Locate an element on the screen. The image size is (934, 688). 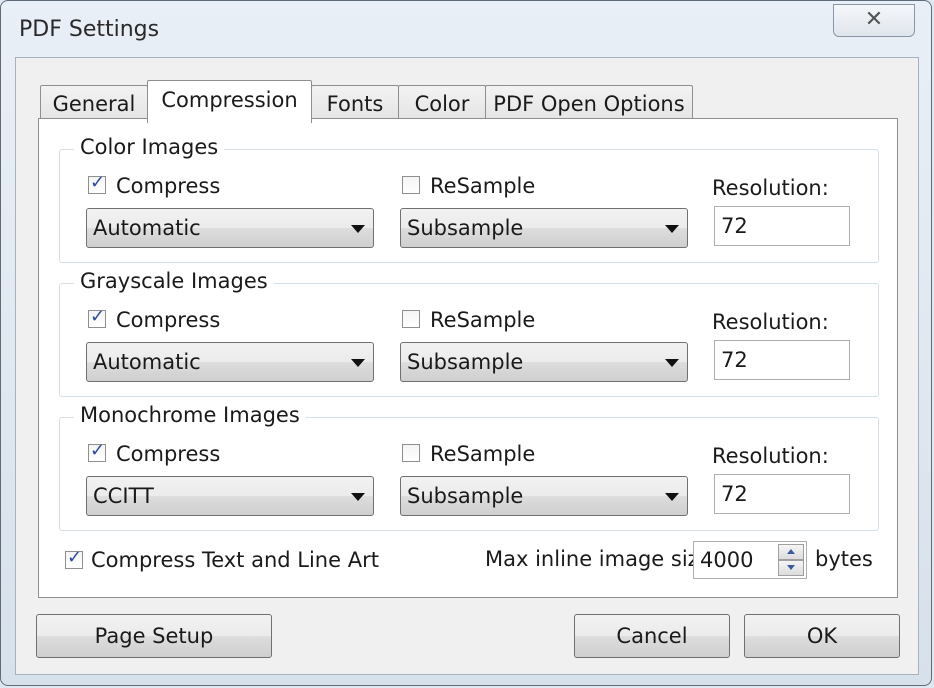
window-title: PDF Settings is located at coordinates (89, 29).